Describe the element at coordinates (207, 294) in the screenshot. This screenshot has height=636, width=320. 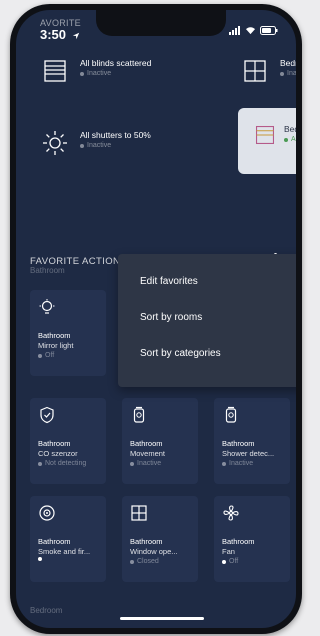
I see `menu-item-edit-favorites: Edit favorites` at that location.